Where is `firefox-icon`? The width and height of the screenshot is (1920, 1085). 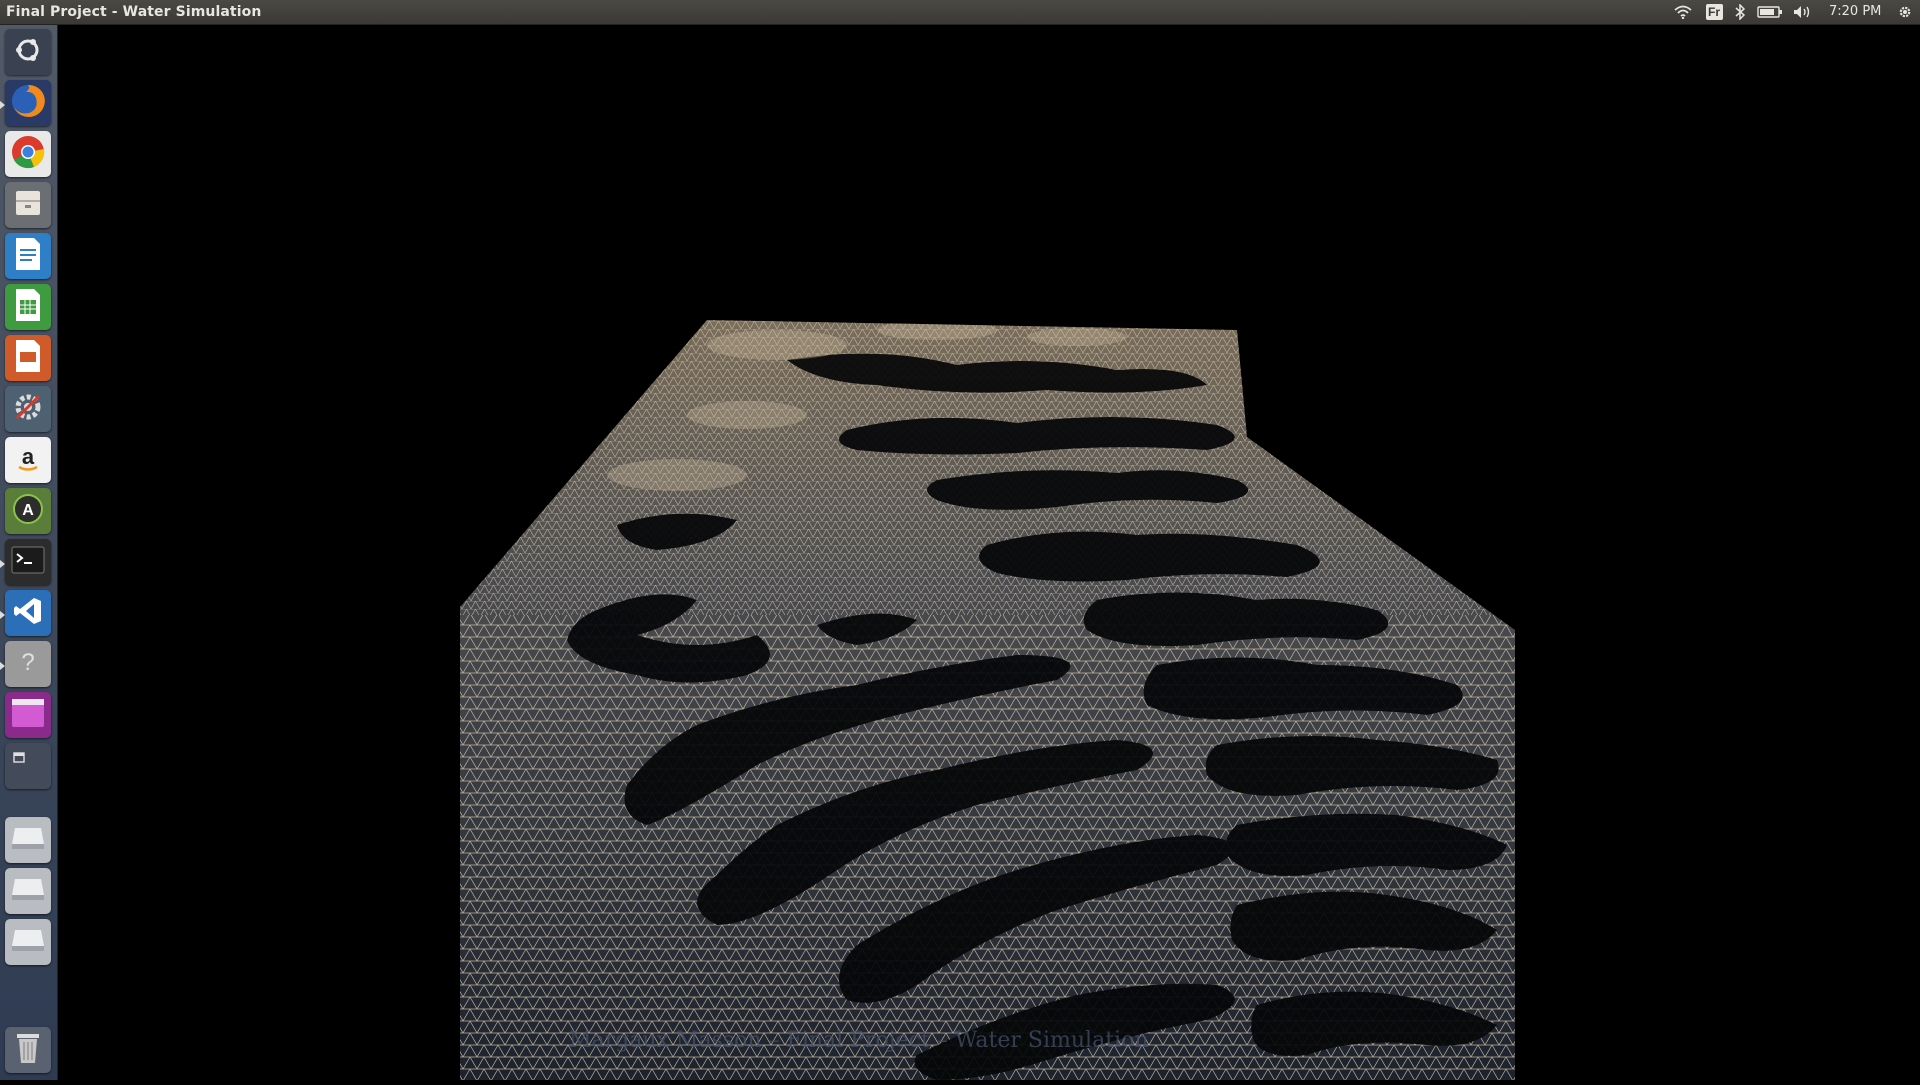
firefox-icon is located at coordinates (28, 103).